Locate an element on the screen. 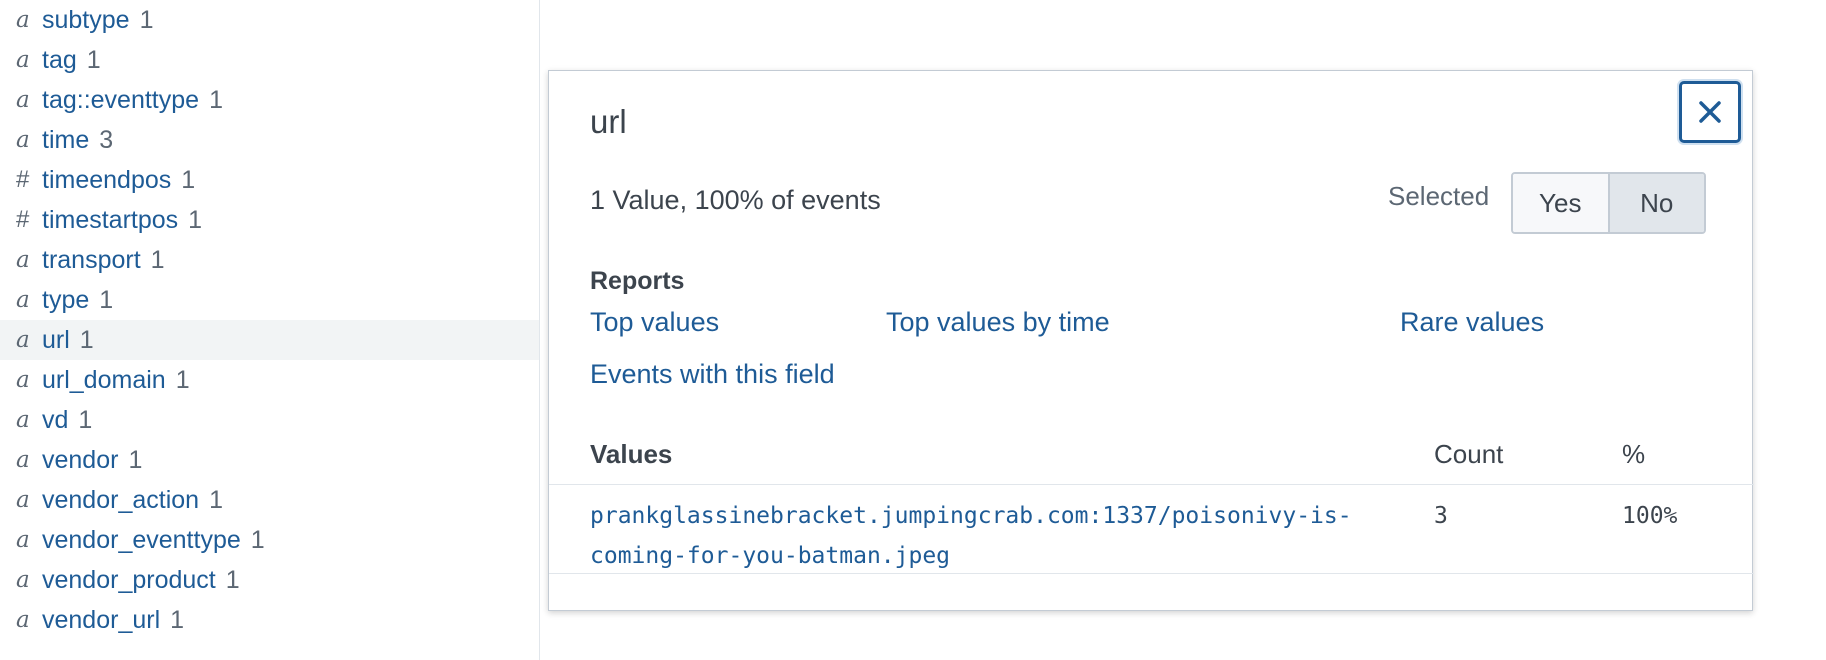 The width and height of the screenshot is (1826, 660). top-values-link: Top values is located at coordinates (654, 322).